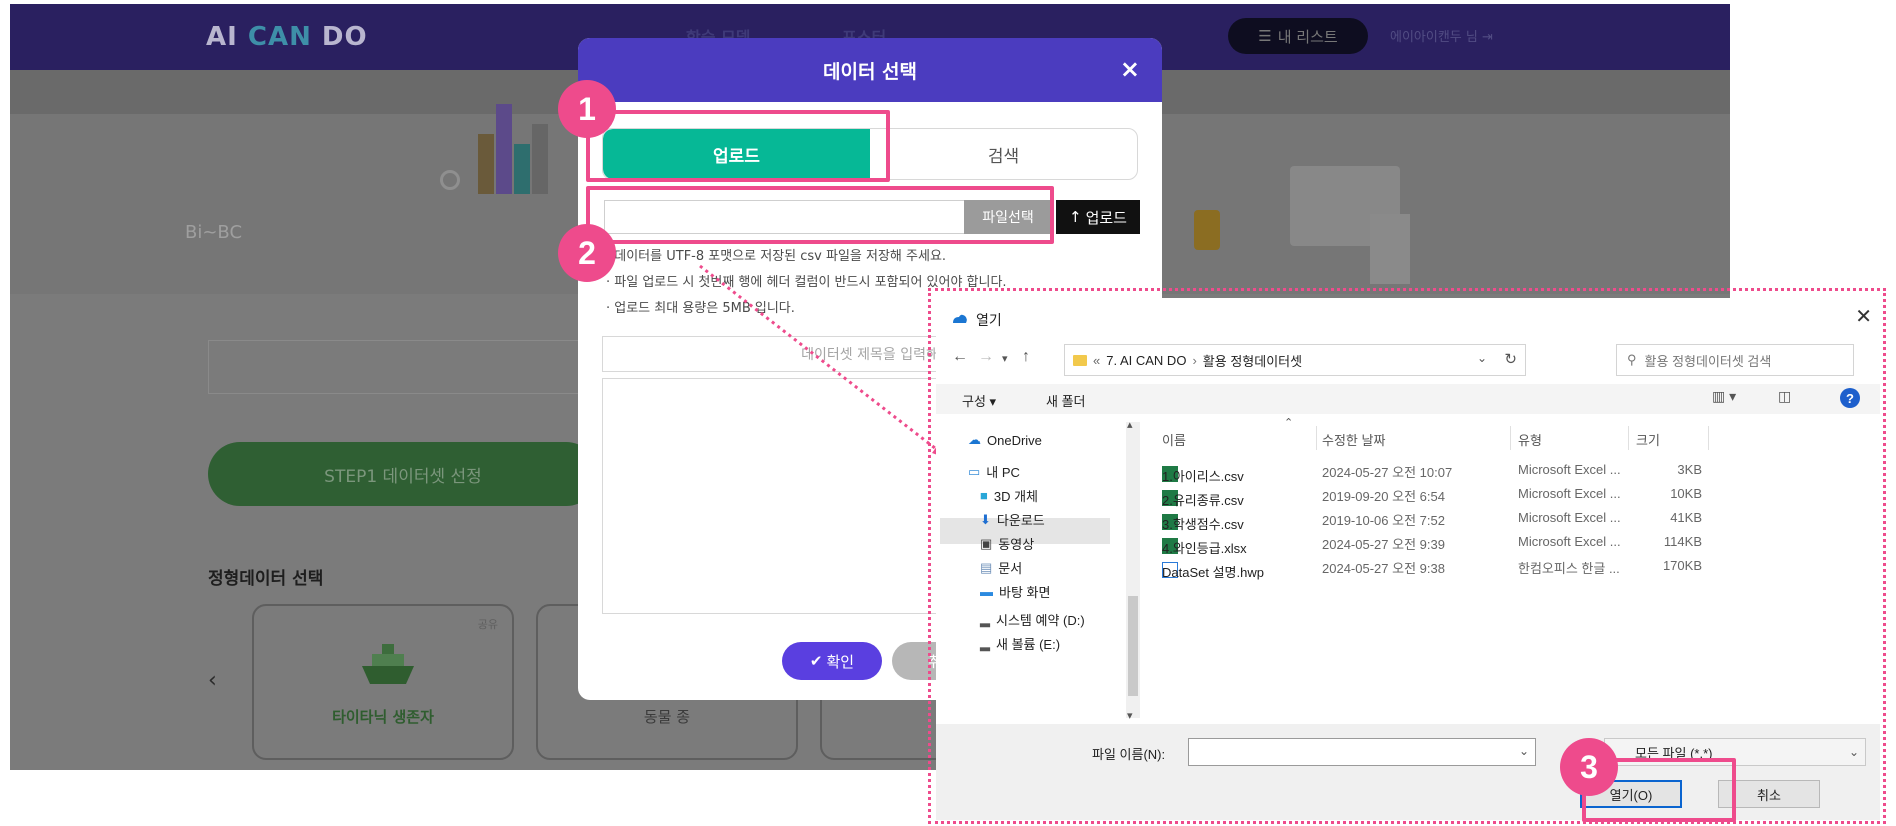 This screenshot has height=826, width=1896. Describe the element at coordinates (1080, 360) in the screenshot. I see `folder-icon` at that location.